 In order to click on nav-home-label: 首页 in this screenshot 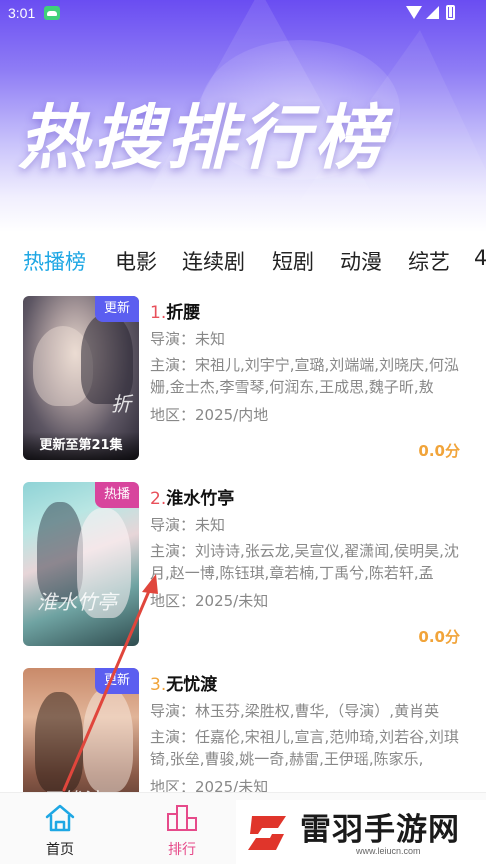, I will do `click(60, 850)`.